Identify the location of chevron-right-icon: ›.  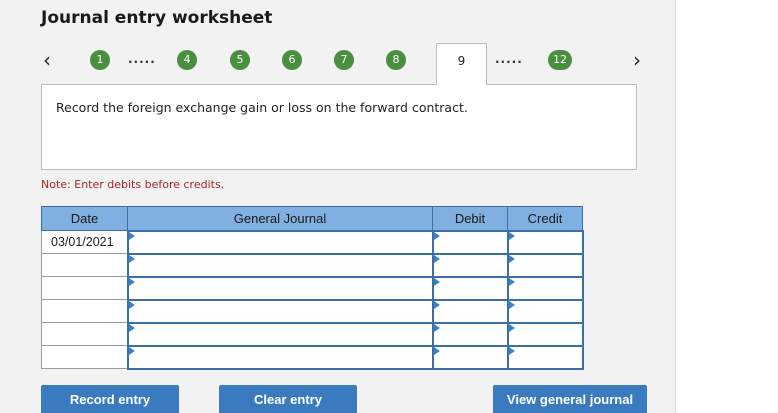
(637, 60).